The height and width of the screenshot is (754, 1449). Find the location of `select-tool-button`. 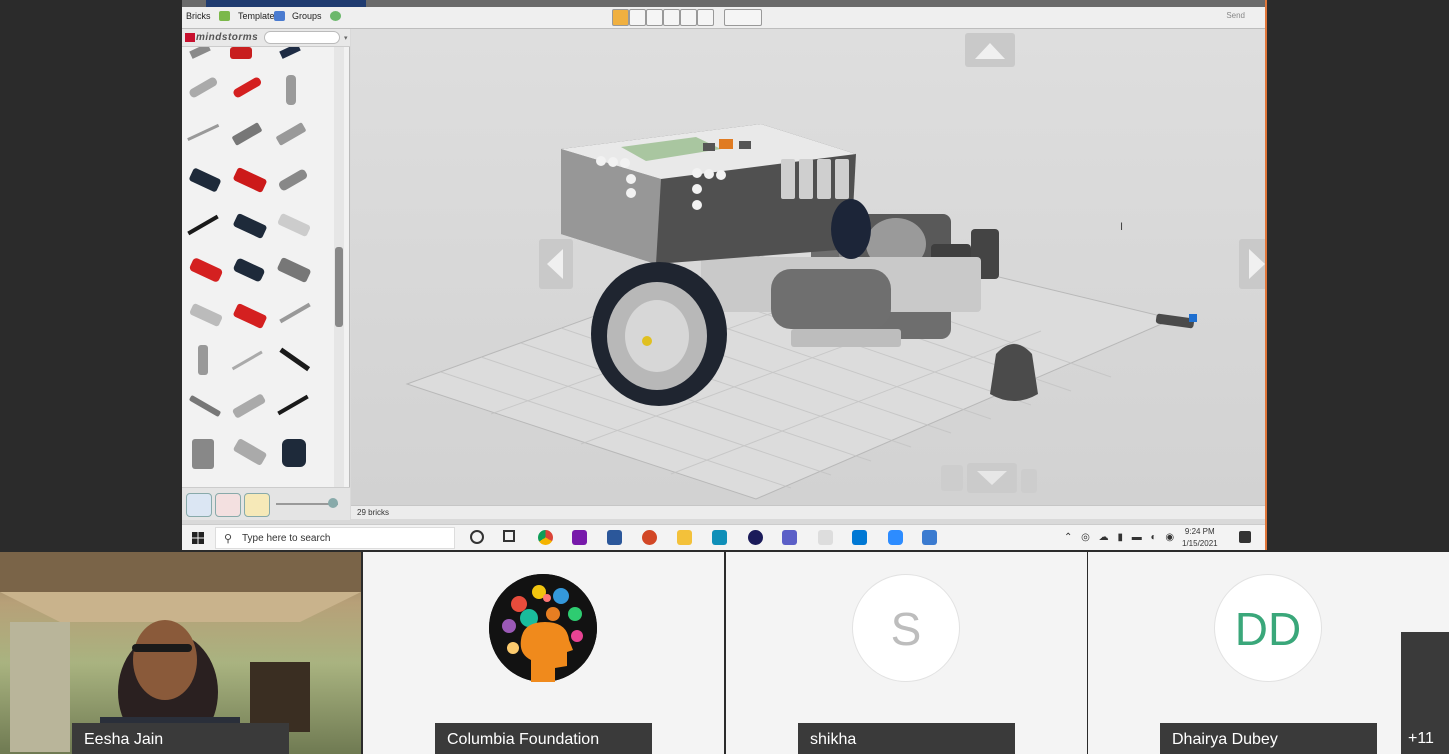

select-tool-button is located at coordinates (620, 17).